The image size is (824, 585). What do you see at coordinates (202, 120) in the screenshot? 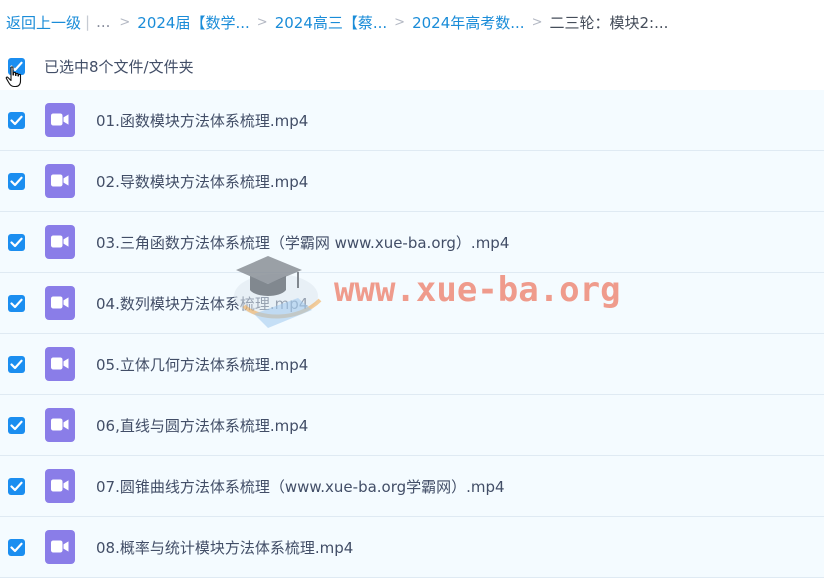
I see `file-name: 01.函数模块方法体系梳理.mp4` at bounding box center [202, 120].